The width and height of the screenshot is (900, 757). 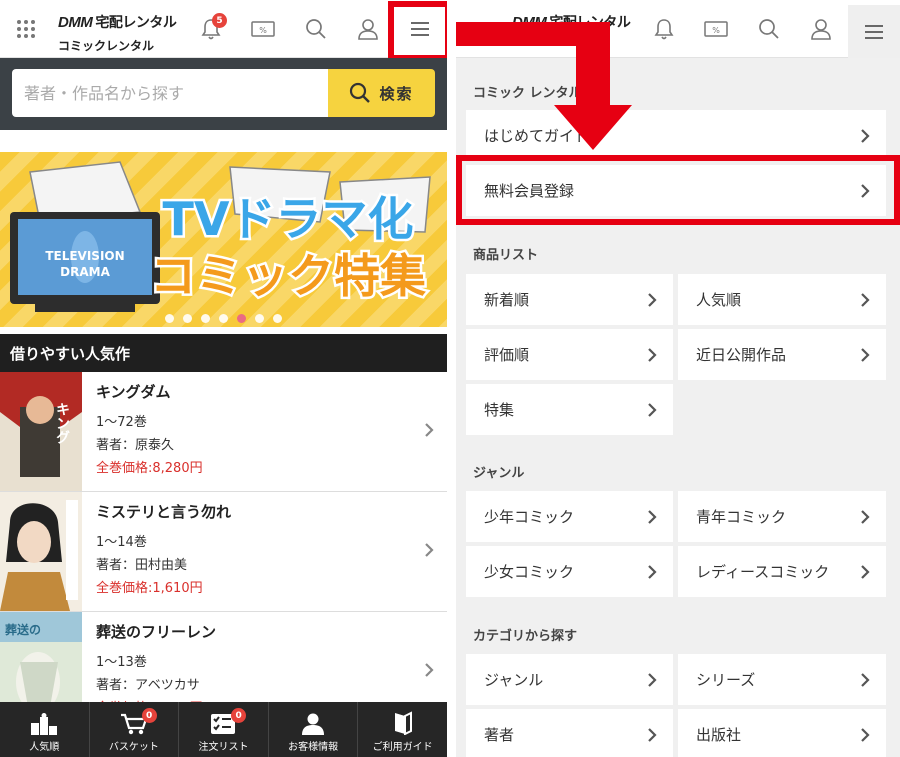 What do you see at coordinates (782, 571) in the screenshot?
I see `menu-ladies: レディースコミック` at bounding box center [782, 571].